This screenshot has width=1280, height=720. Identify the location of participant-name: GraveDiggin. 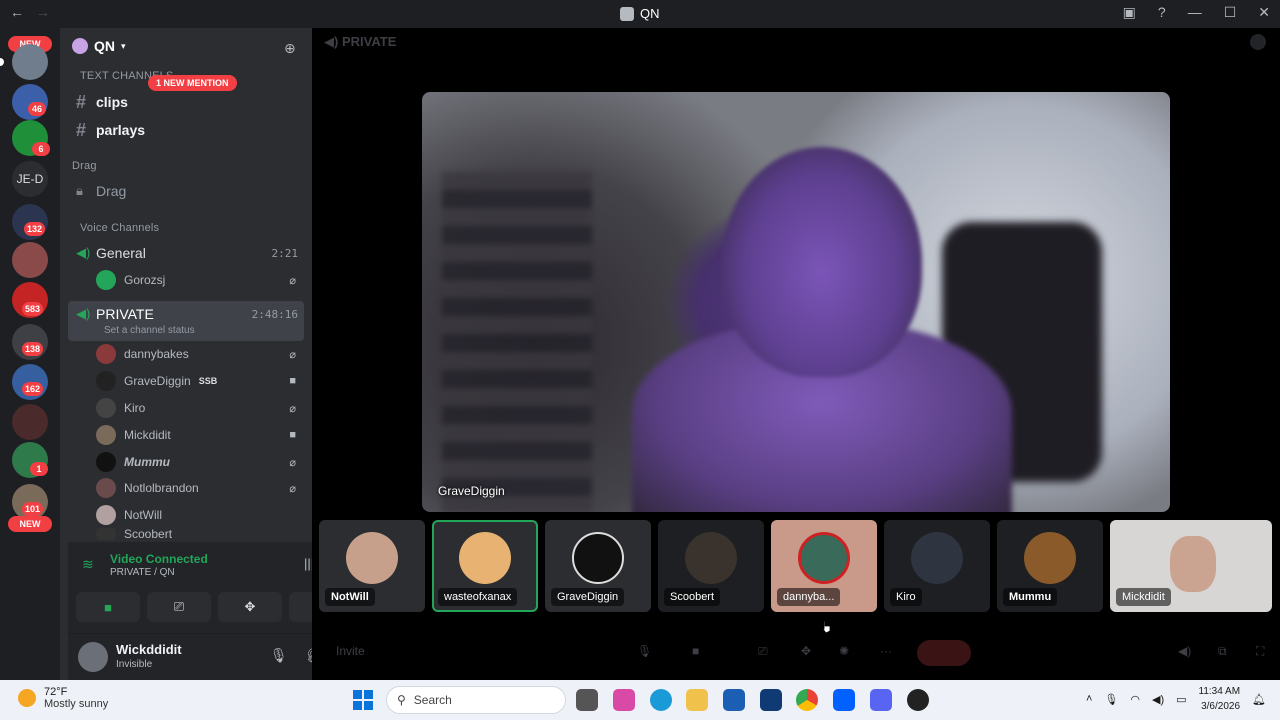
(588, 597).